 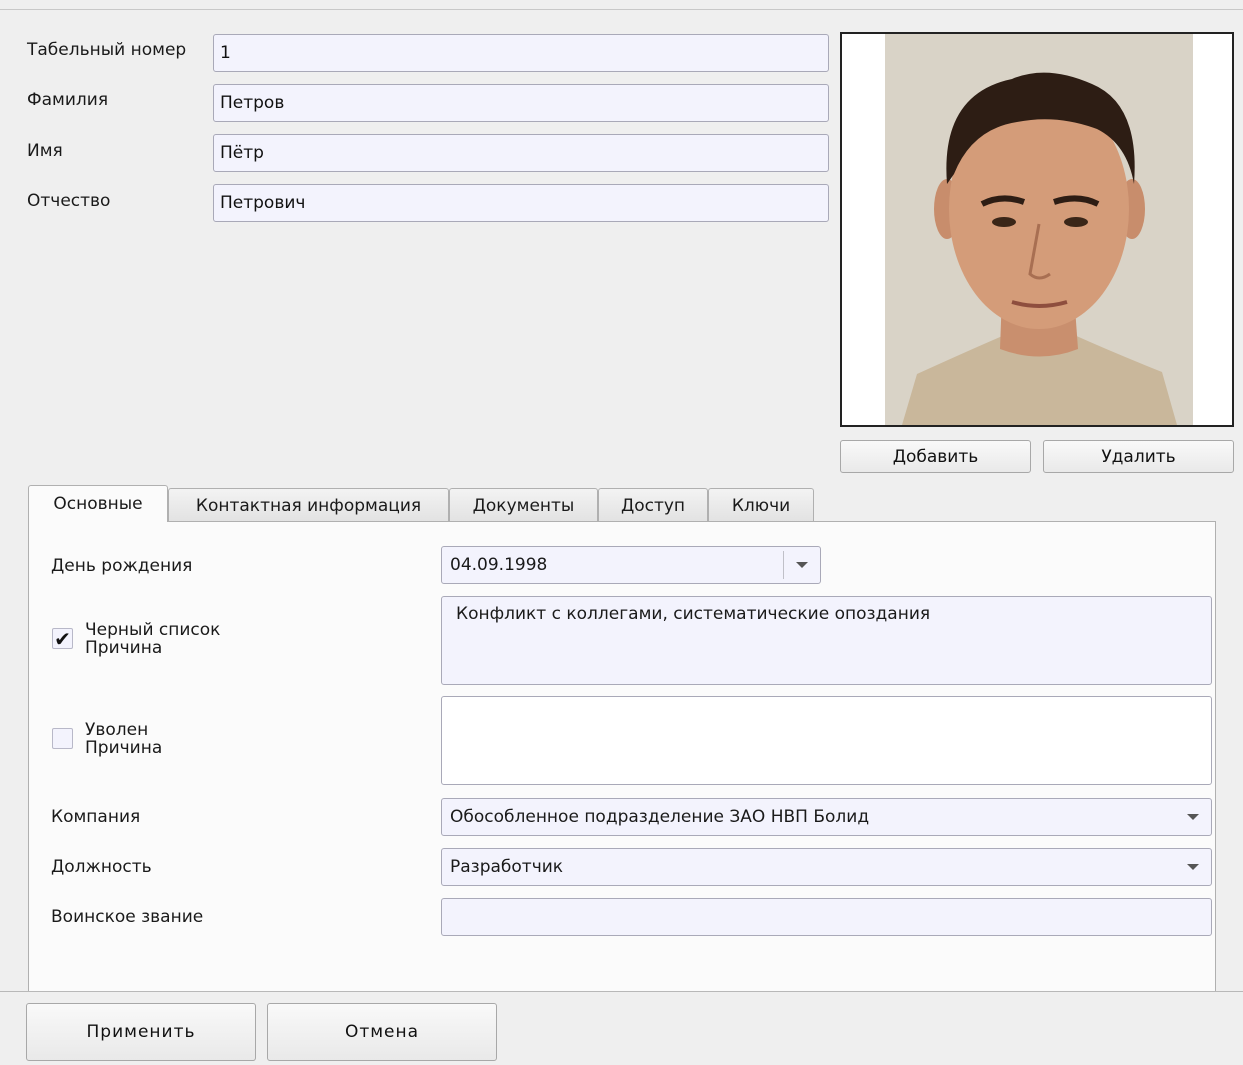 What do you see at coordinates (660, 817) in the screenshot?
I see `company-value: Обособленное подразделение ЗАО НВП Болид` at bounding box center [660, 817].